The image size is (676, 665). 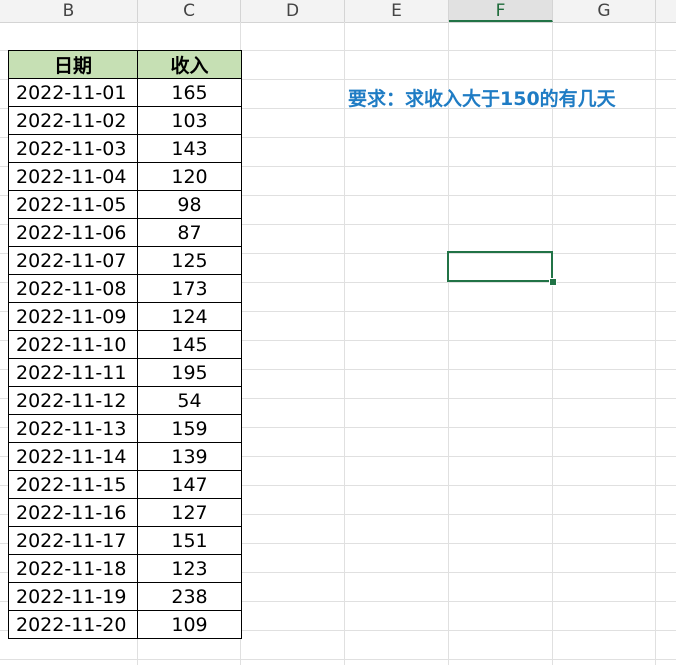 I want to click on table-row: 2022-11-19 238, so click(x=125, y=596).